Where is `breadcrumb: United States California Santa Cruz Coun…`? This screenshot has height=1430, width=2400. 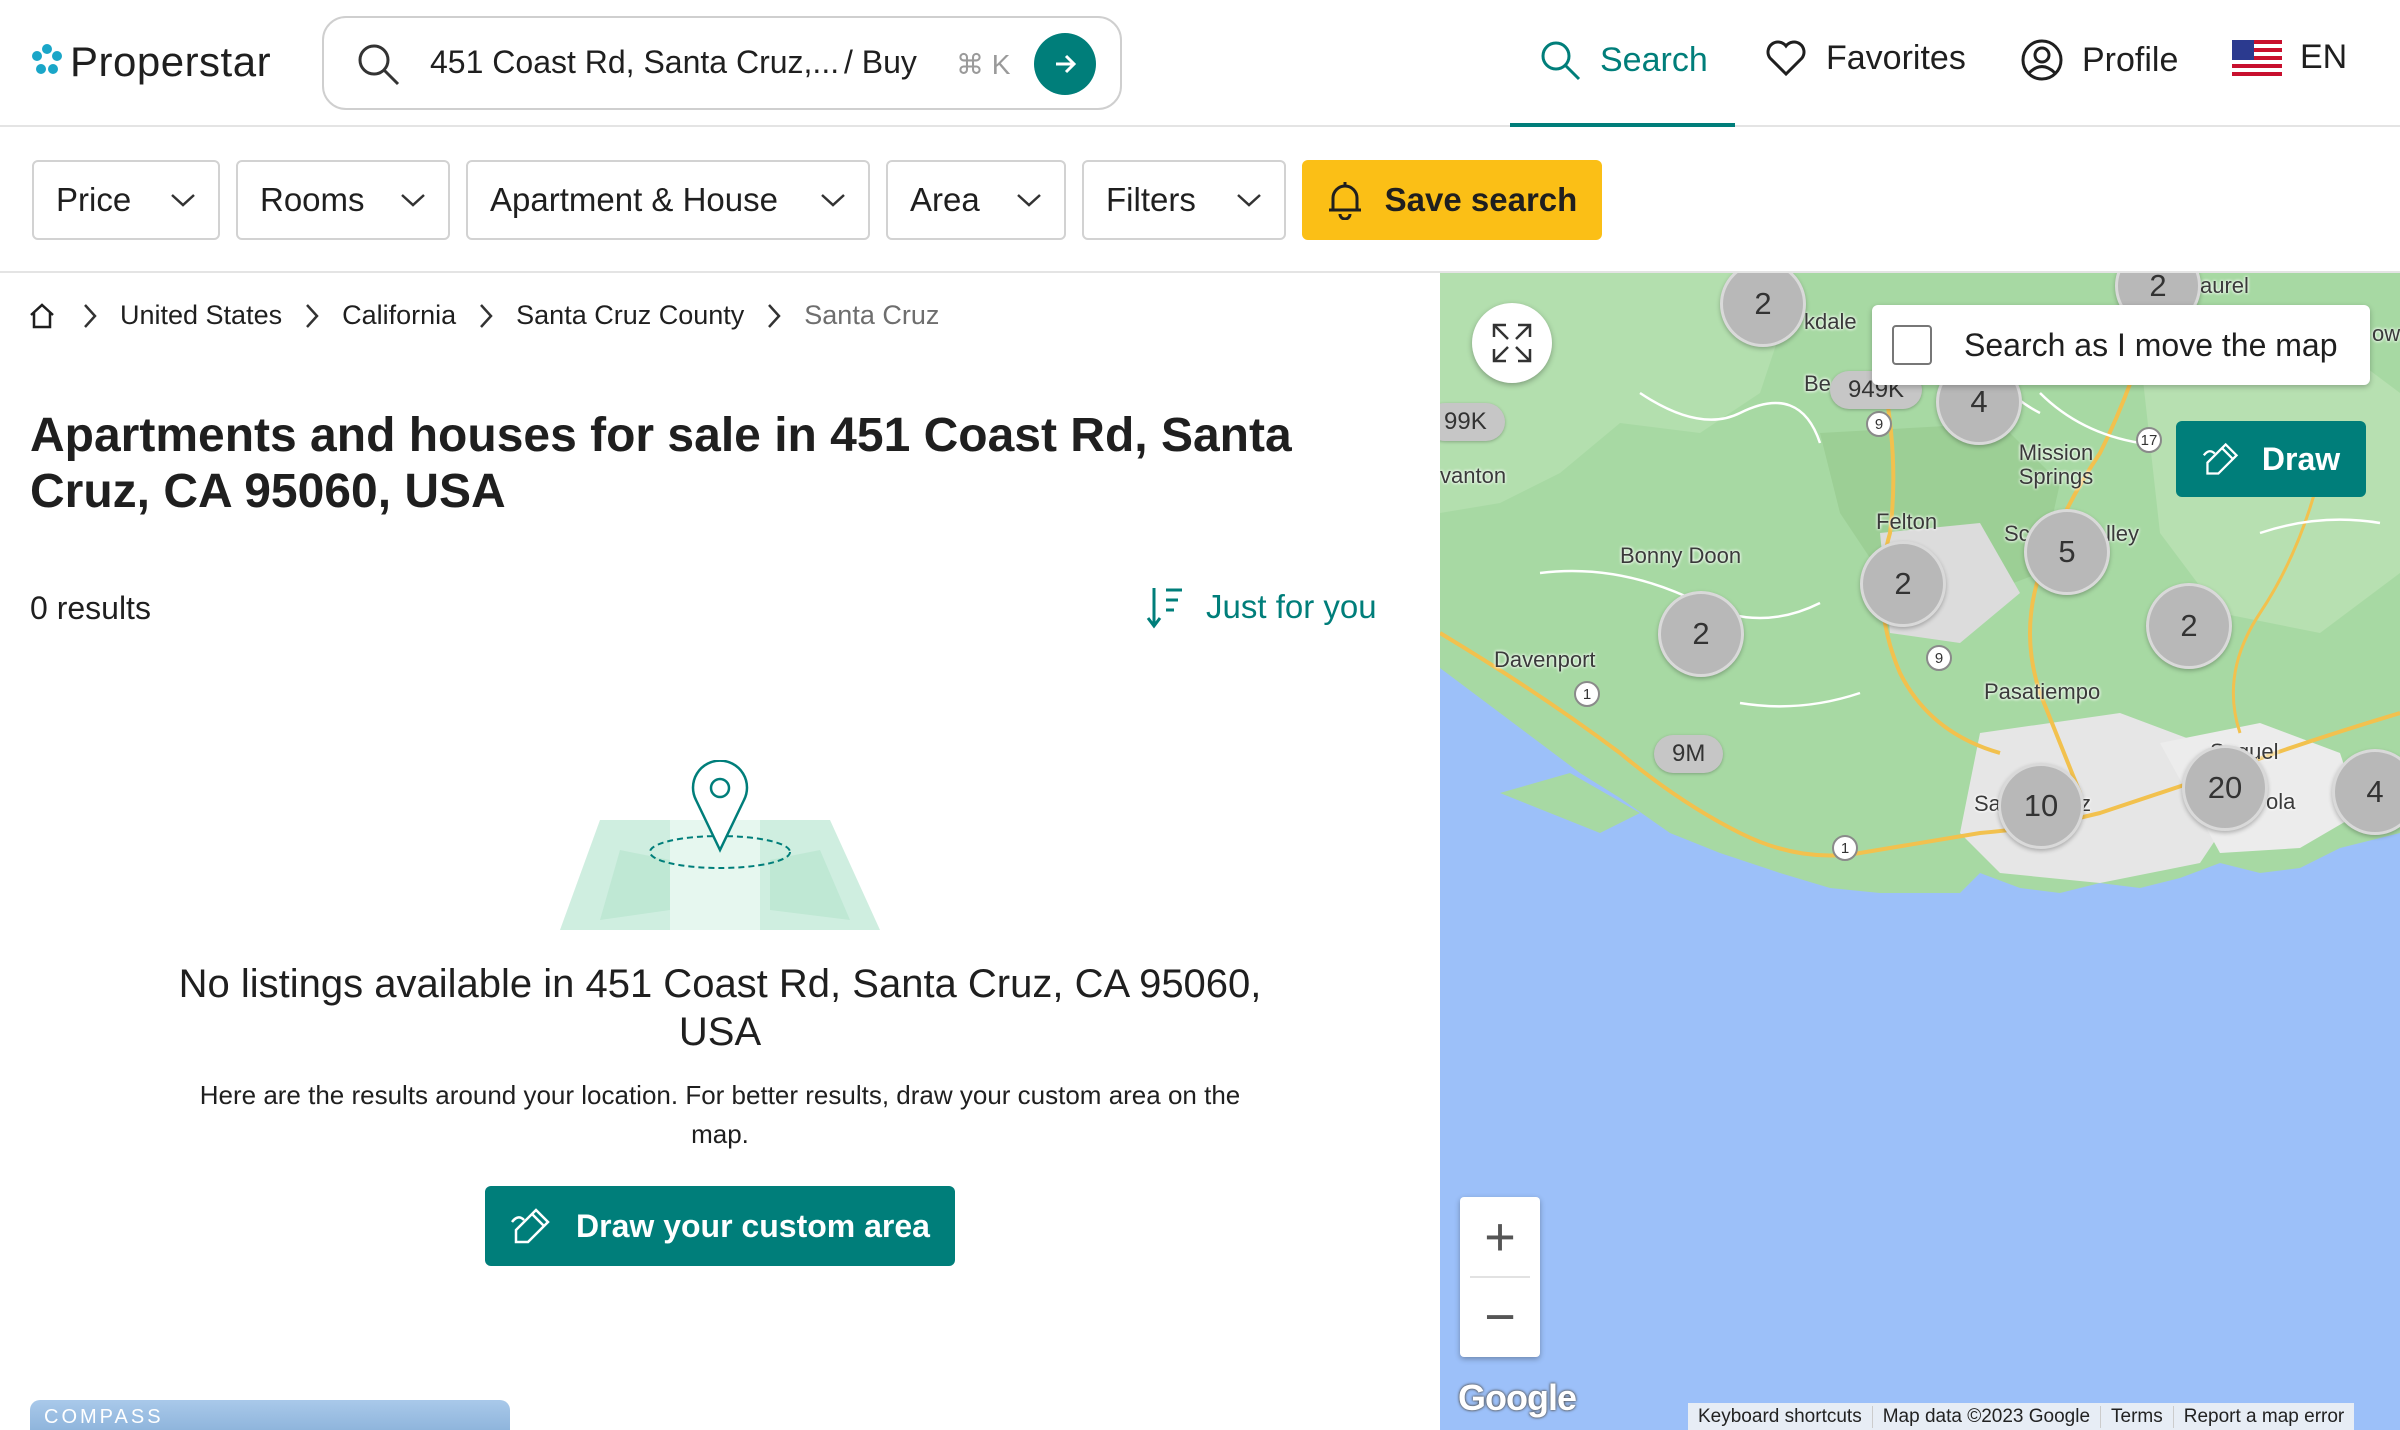
breadcrumb: United States California Santa Cruz Coun… is located at coordinates (494, 315).